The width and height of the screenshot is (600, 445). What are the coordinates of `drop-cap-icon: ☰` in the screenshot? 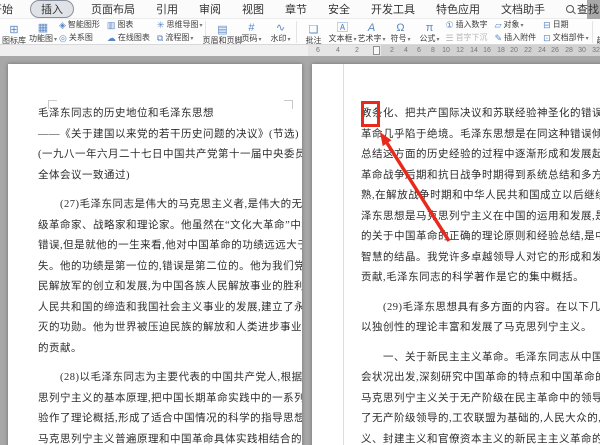 It's located at (449, 38).